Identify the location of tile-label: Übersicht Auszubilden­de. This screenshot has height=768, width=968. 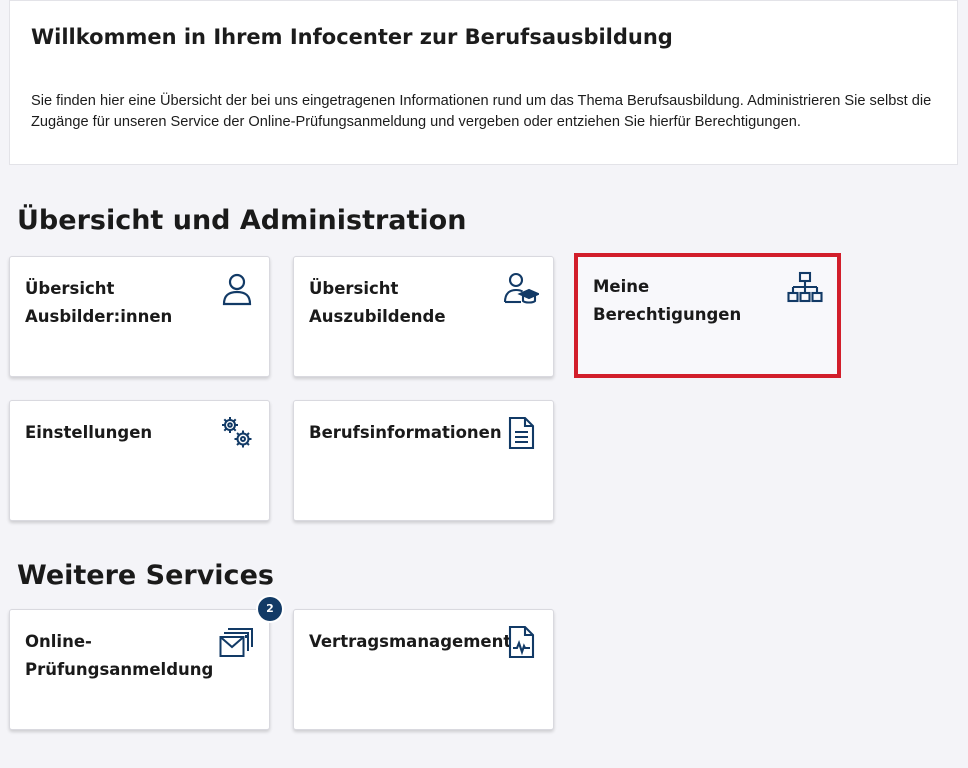
(377, 302).